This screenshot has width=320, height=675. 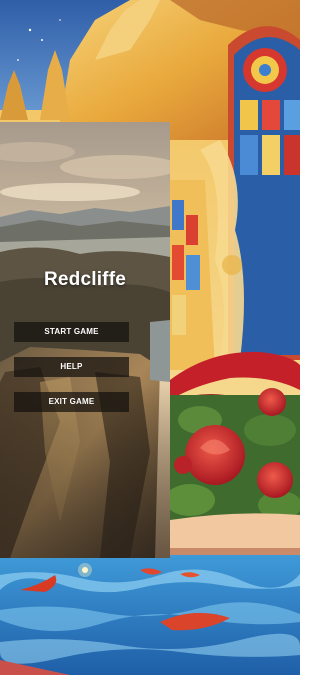 What do you see at coordinates (71, 402) in the screenshot?
I see `exit-game-button: EXIT GAME` at bounding box center [71, 402].